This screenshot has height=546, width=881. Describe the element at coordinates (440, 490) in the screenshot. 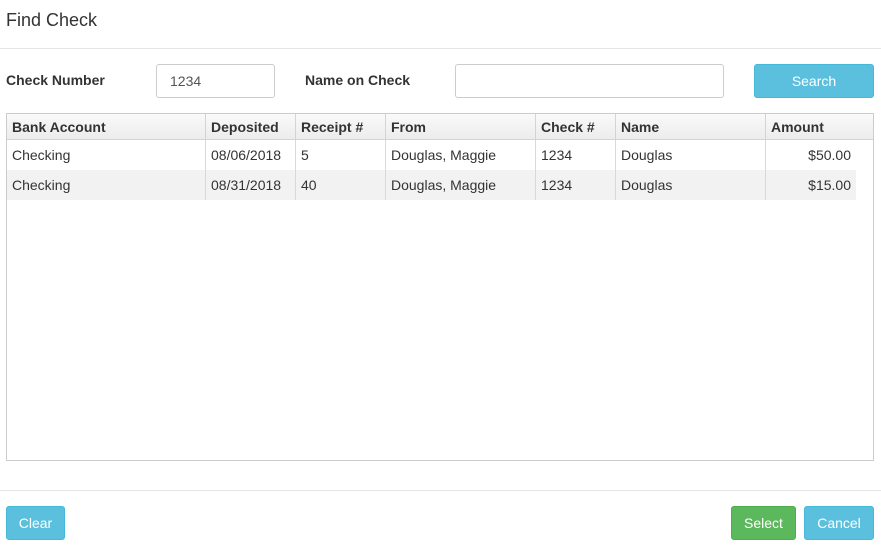

I see `footer-divider` at that location.